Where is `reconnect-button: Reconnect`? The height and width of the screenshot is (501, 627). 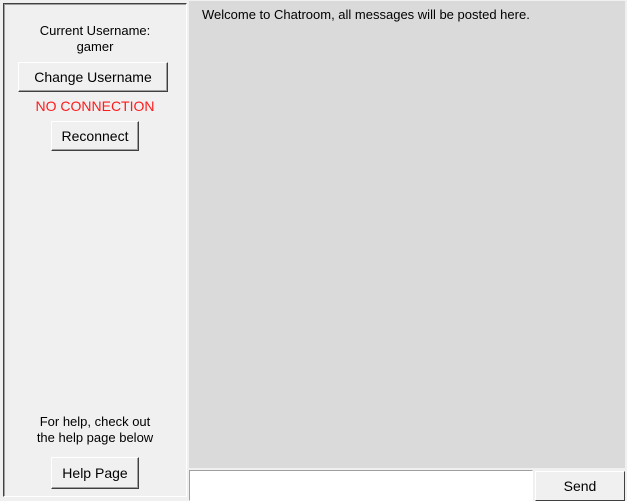
reconnect-button: Reconnect is located at coordinates (95, 136).